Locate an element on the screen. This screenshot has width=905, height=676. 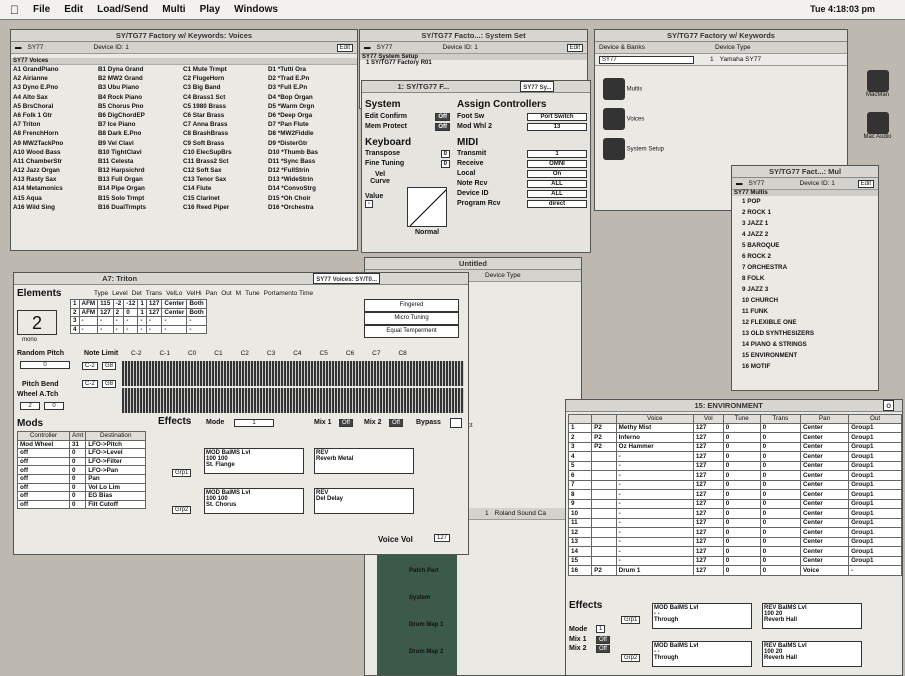
voice-item: D15 *Oh Choir is located at coordinates (310, 199).